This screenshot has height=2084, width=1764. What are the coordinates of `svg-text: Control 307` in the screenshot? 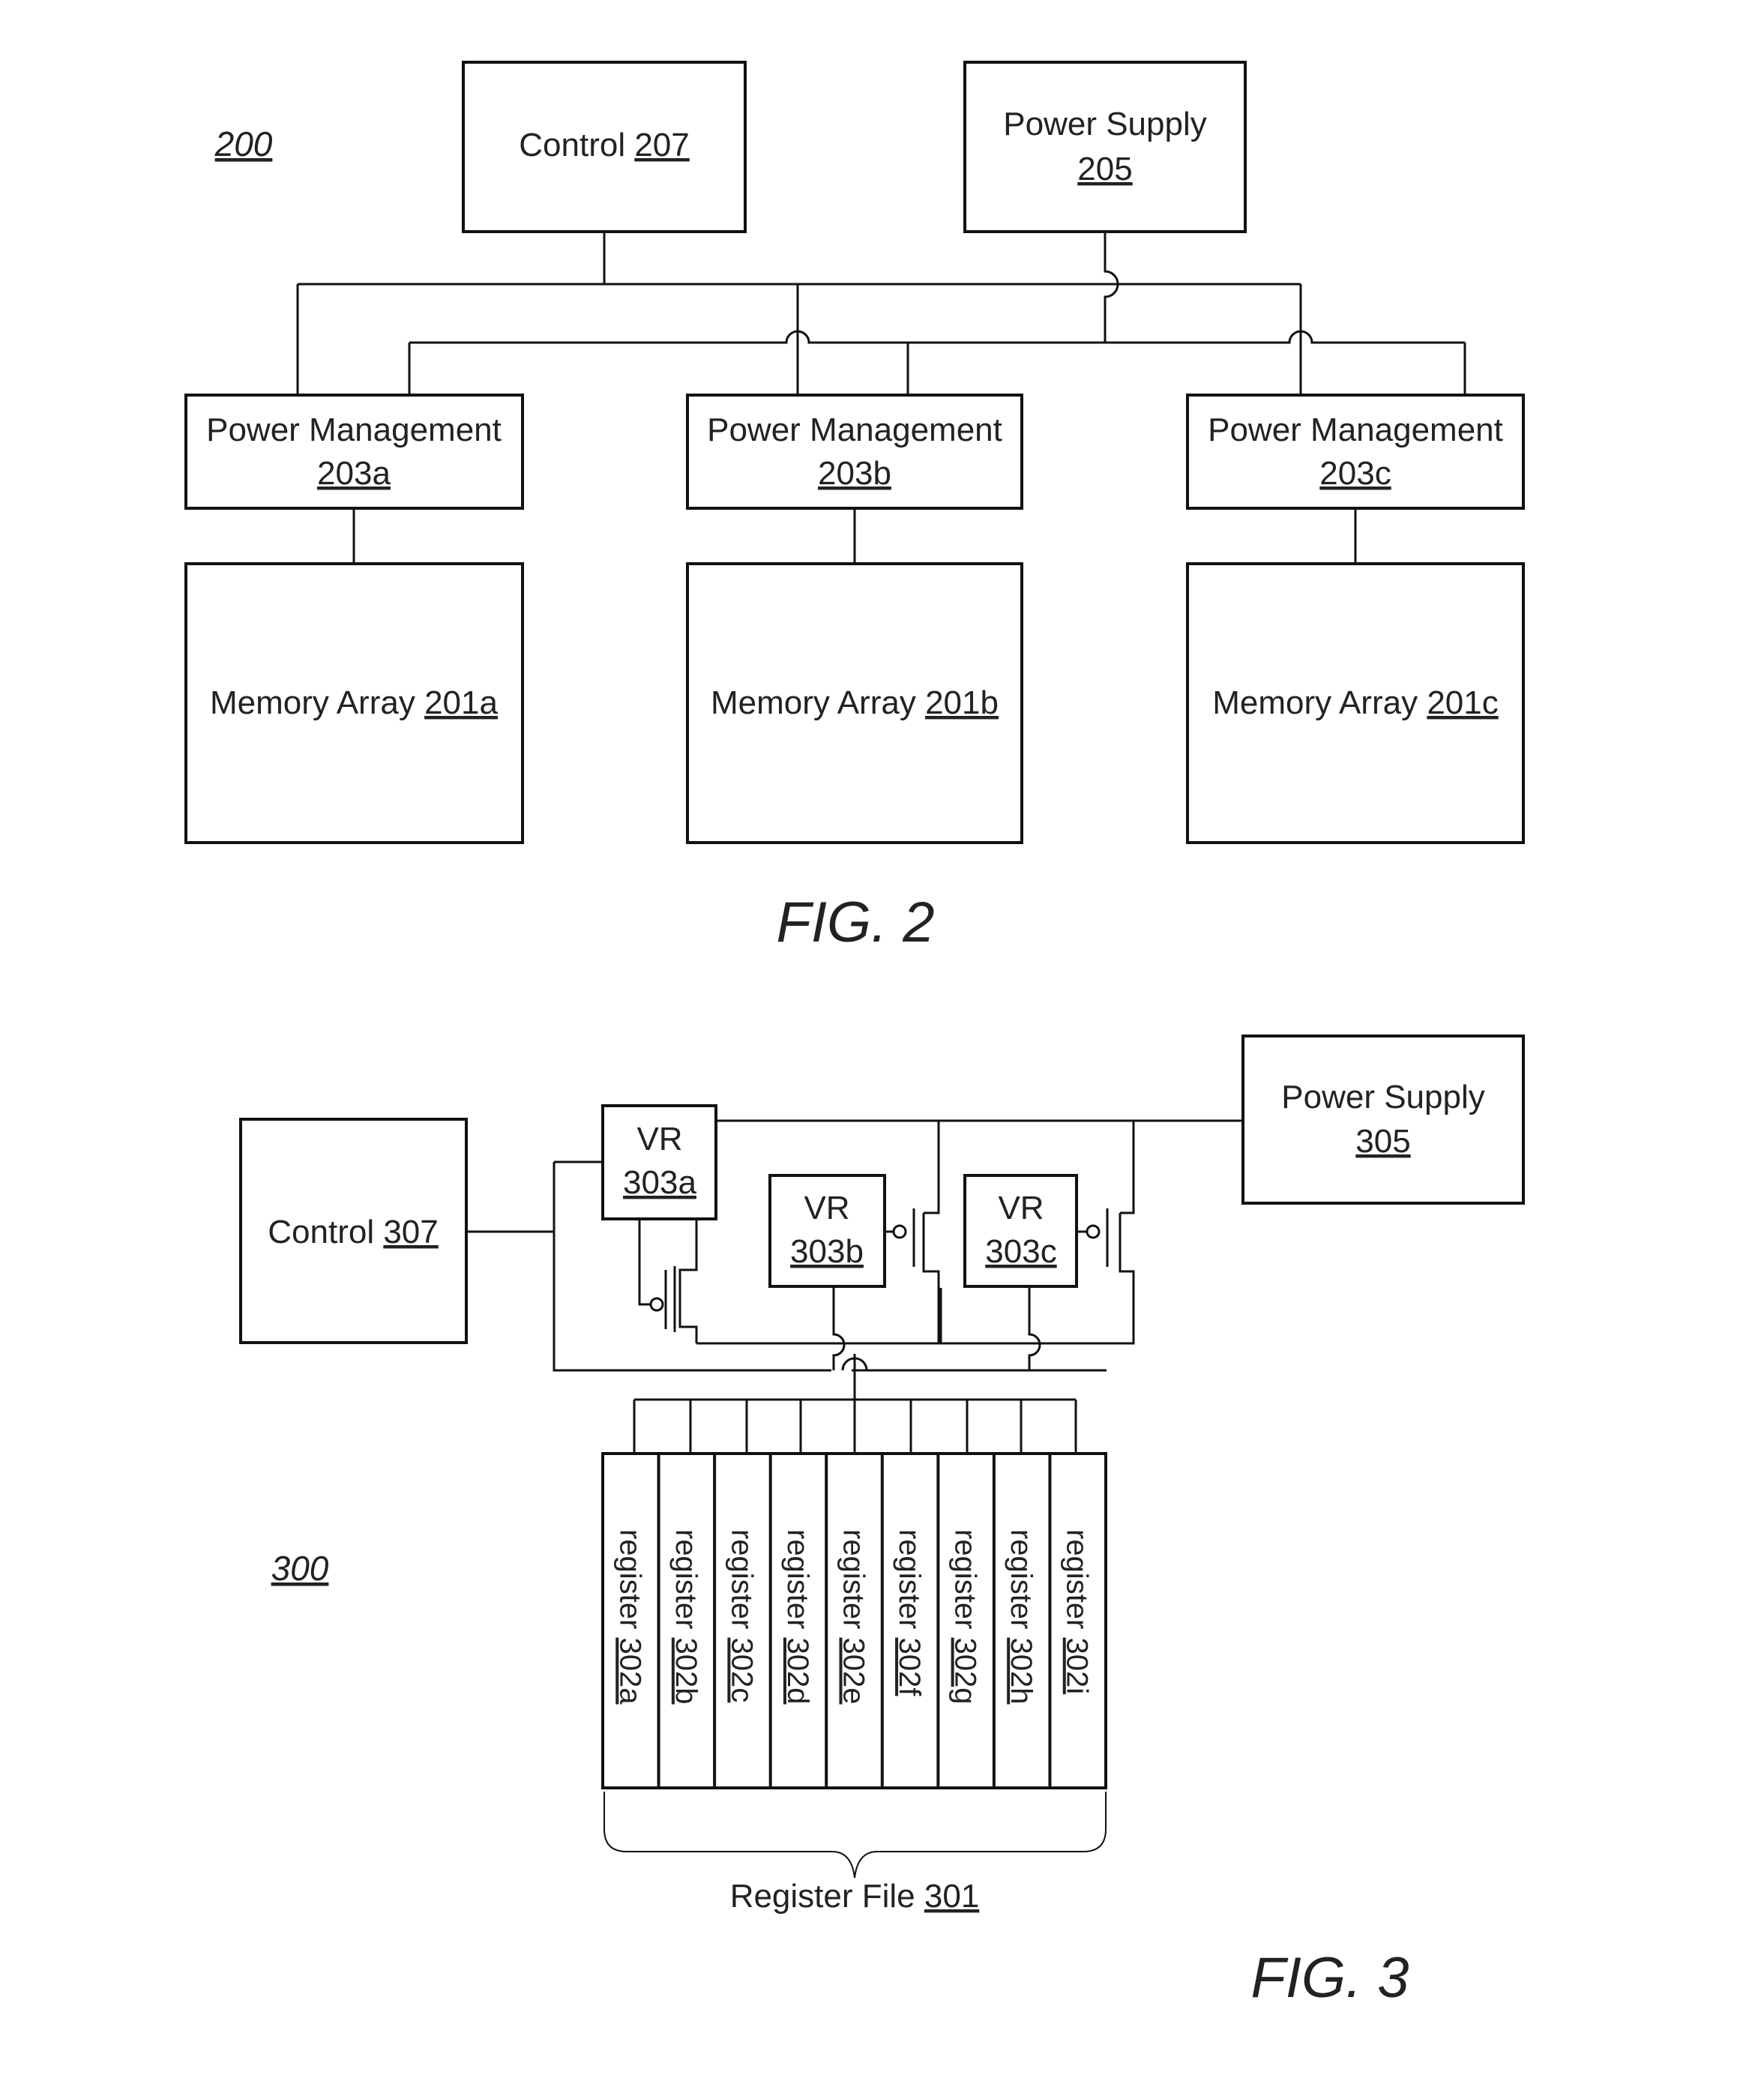 It's located at (353, 1232).